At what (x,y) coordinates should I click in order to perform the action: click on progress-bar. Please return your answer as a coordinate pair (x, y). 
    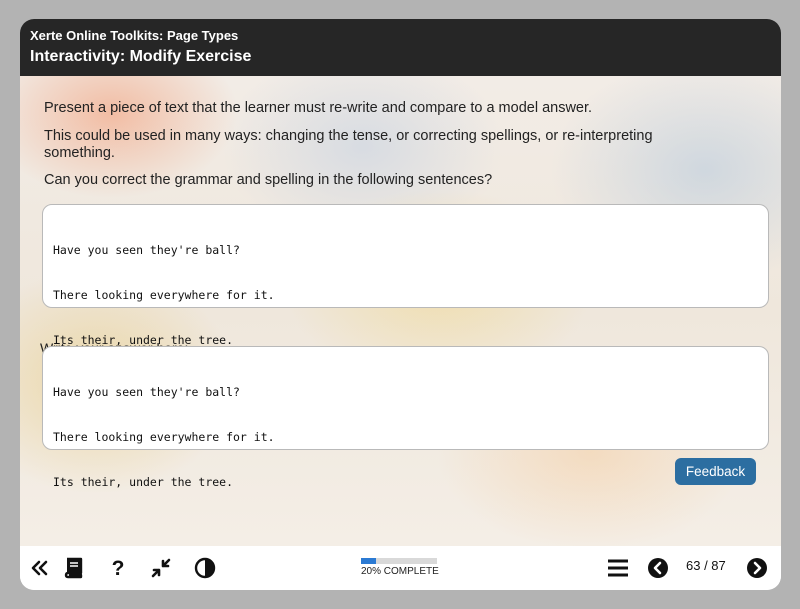
    Looking at the image, I should click on (399, 561).